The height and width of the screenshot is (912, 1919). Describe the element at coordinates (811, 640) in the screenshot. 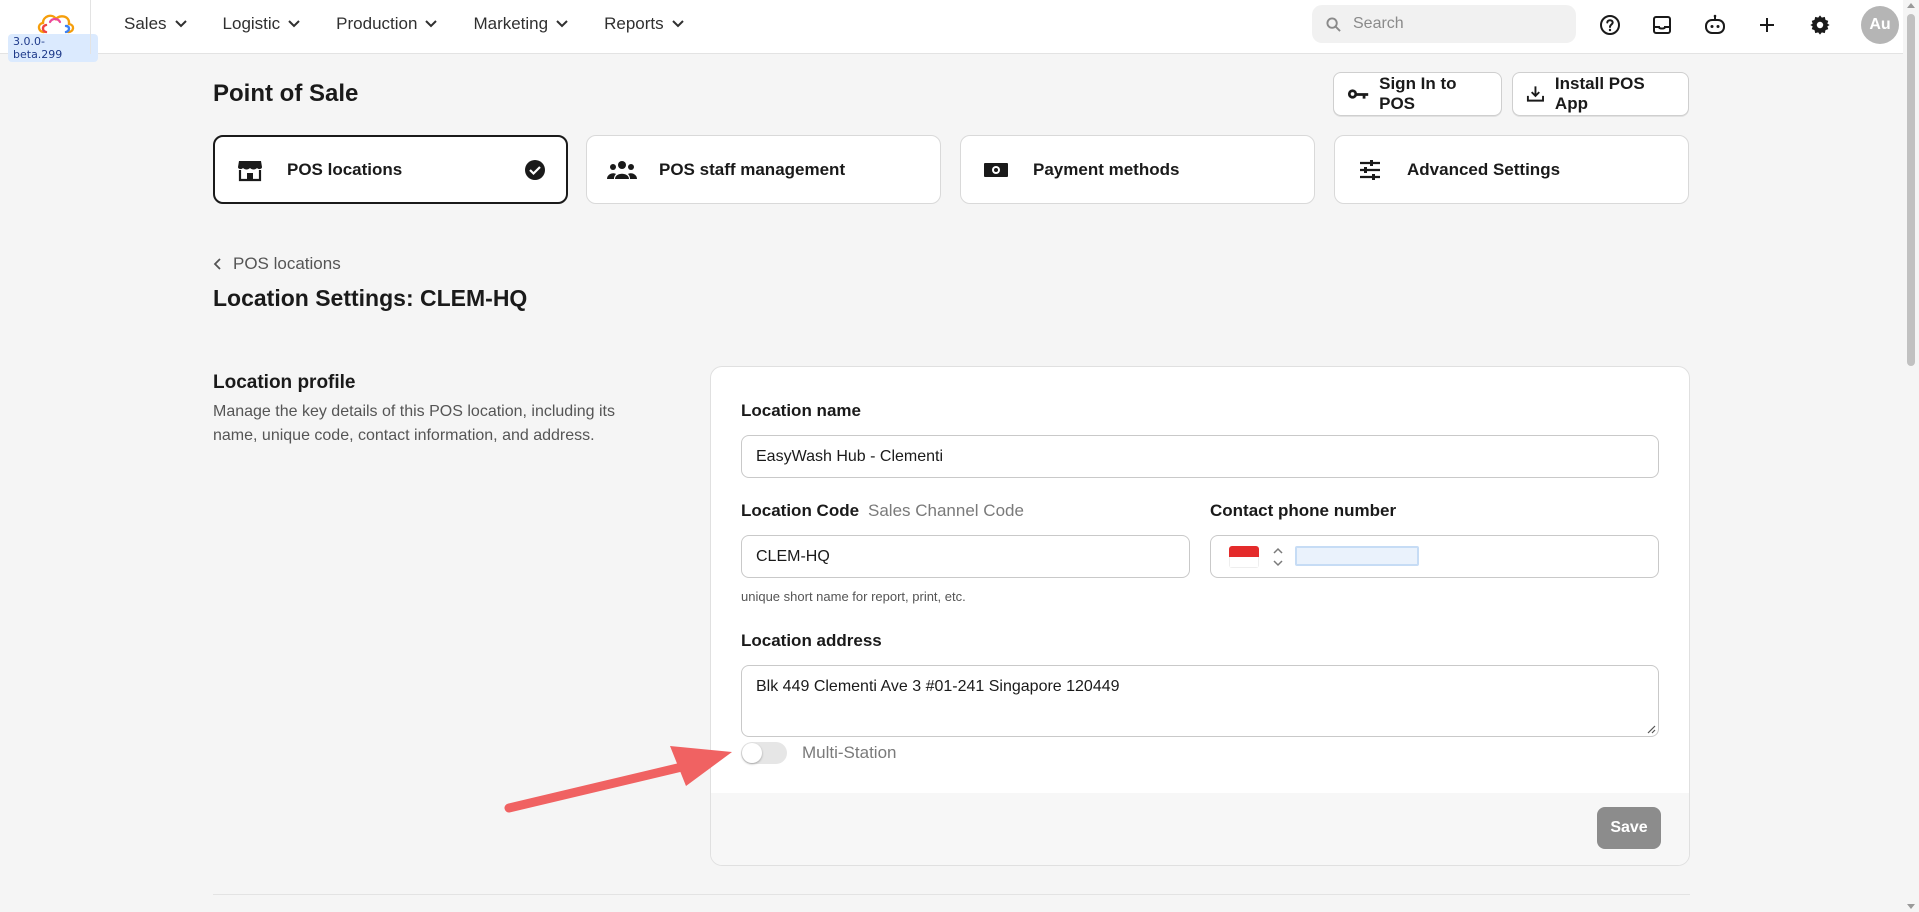

I see `location-address-label: Location address` at that location.